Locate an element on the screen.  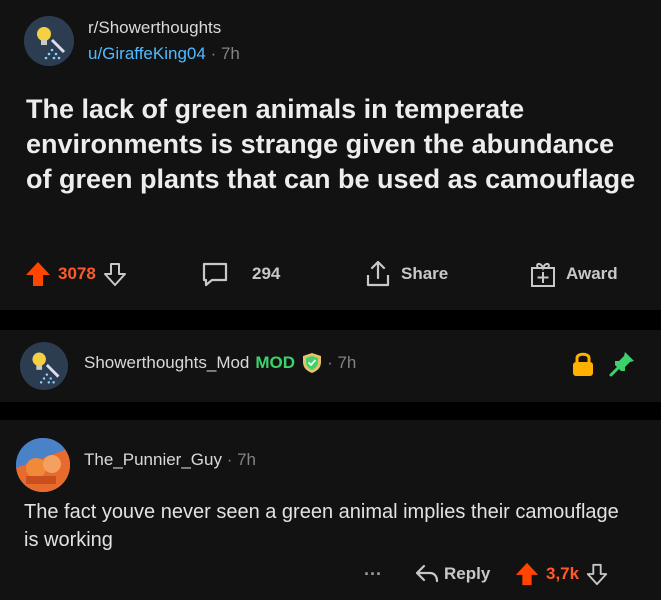
mod-author-line: Showerthoughts_Mod MOD · 7h is located at coordinates (220, 363).